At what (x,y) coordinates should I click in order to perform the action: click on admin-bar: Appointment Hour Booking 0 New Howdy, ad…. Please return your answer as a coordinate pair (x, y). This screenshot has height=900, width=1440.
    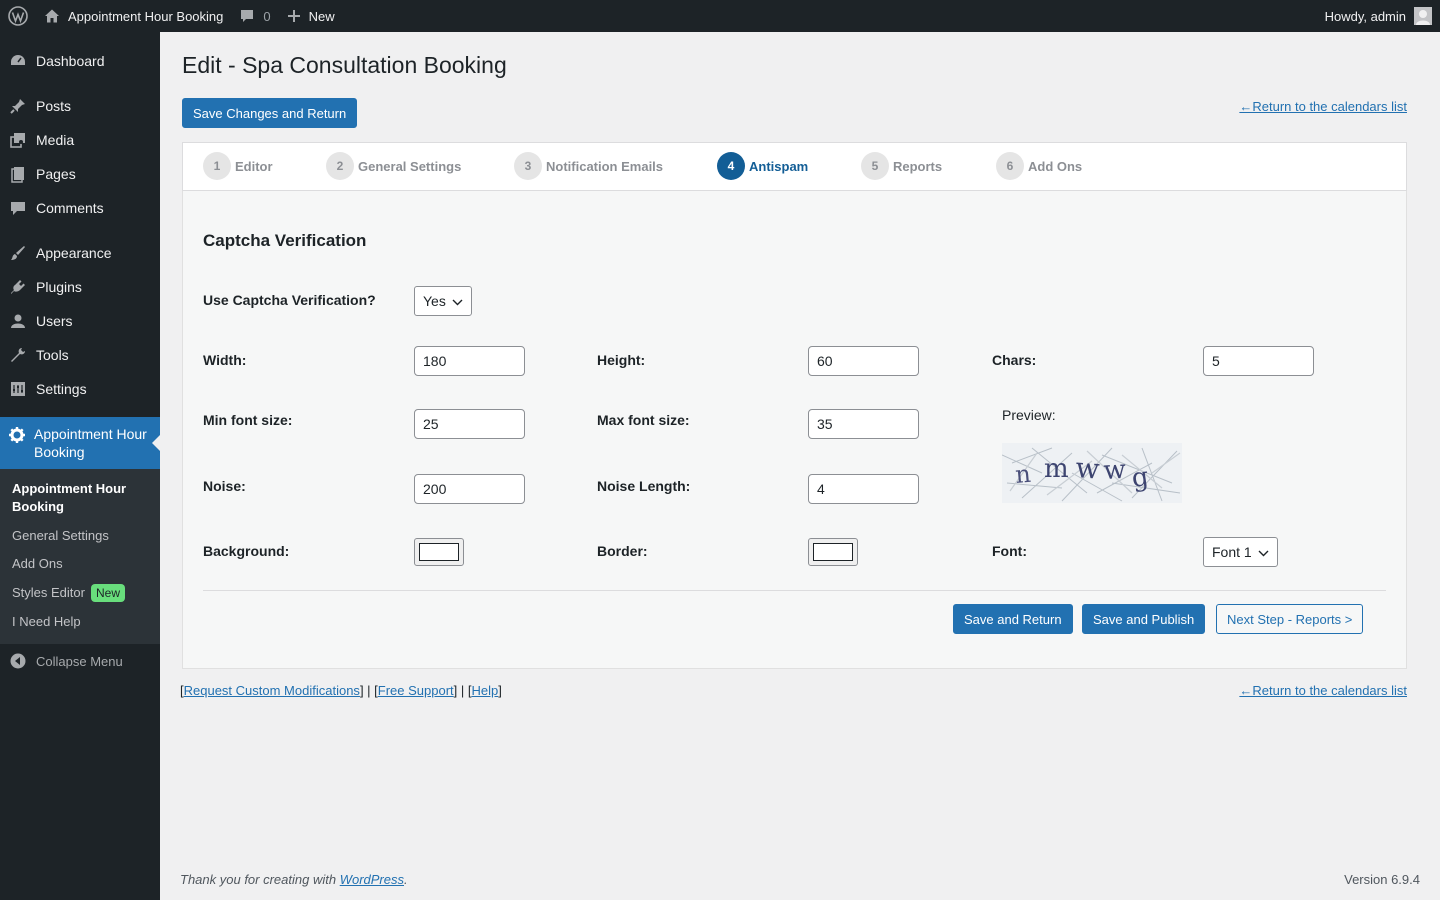
    Looking at the image, I should click on (720, 16).